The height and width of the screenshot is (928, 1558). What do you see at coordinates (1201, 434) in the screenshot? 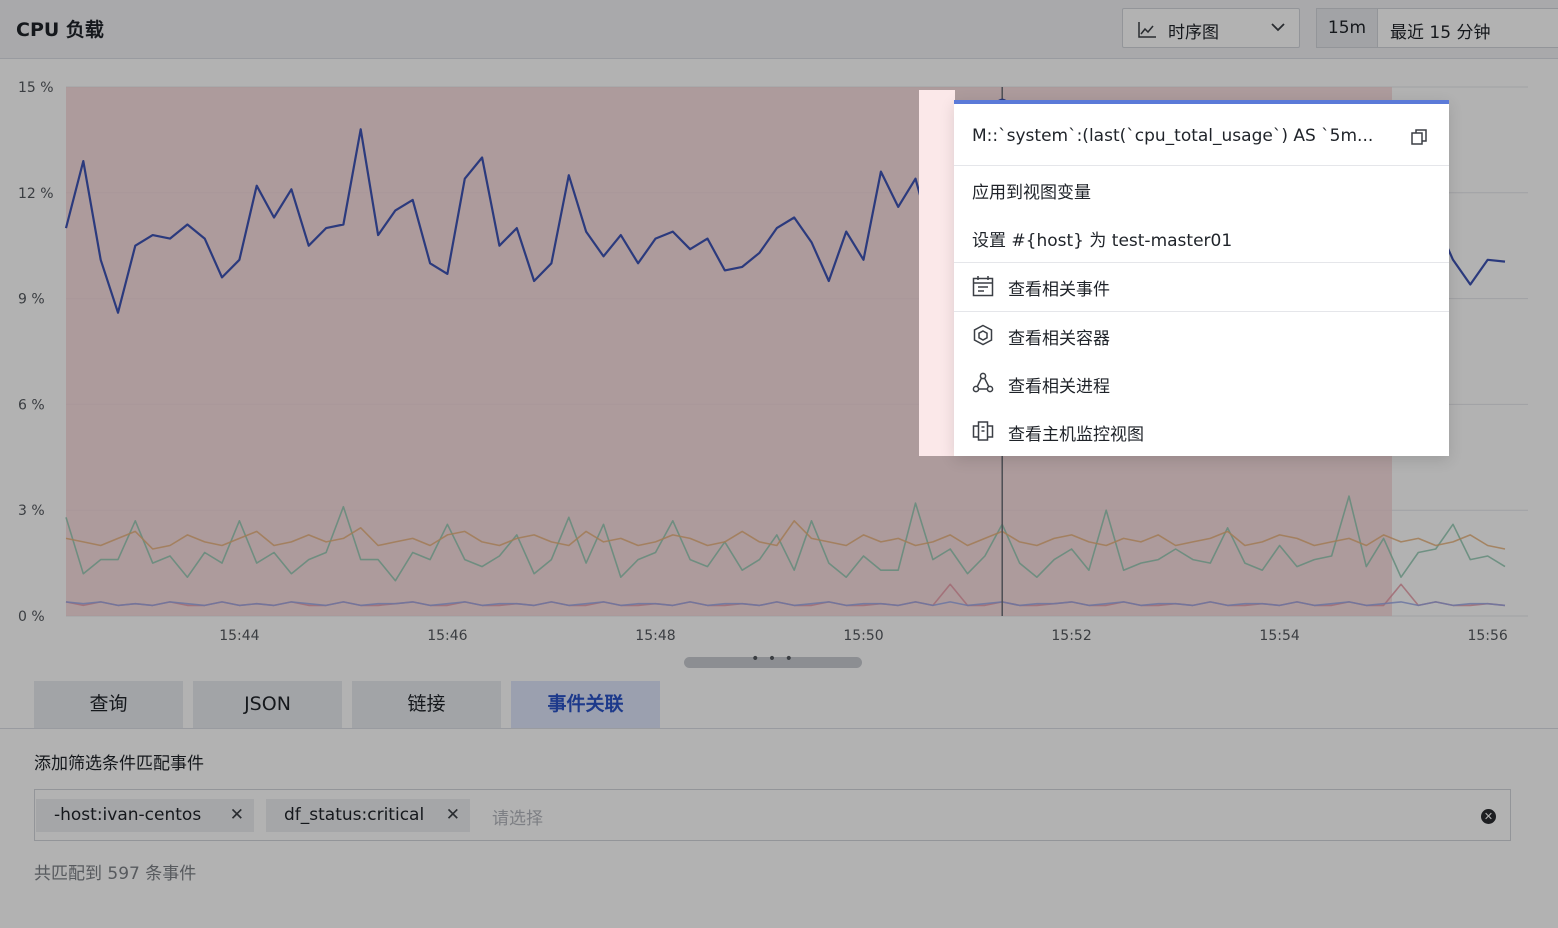
I see `menu-item-host-view: 查看主机监控视图` at bounding box center [1201, 434].